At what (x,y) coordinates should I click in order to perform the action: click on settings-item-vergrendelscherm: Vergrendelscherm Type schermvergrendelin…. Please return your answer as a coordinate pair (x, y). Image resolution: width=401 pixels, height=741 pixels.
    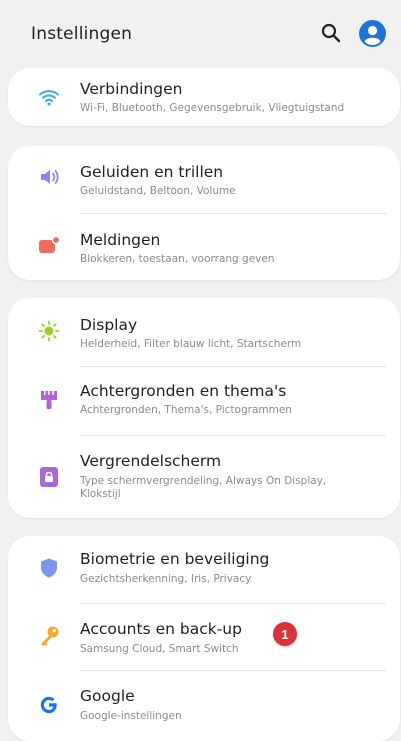
    Looking at the image, I should click on (204, 476).